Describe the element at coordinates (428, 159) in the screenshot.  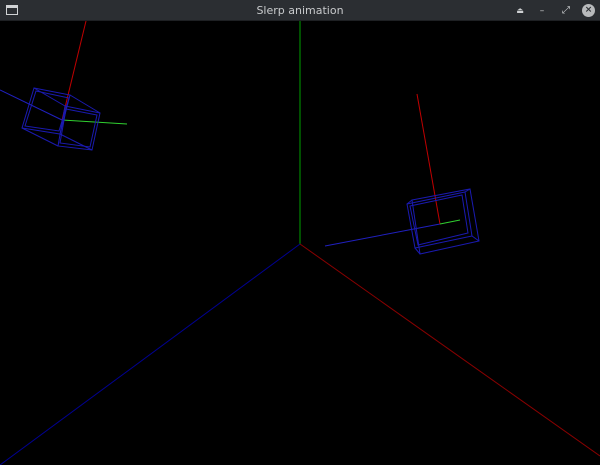
I see `cube-end-axis-x` at that location.